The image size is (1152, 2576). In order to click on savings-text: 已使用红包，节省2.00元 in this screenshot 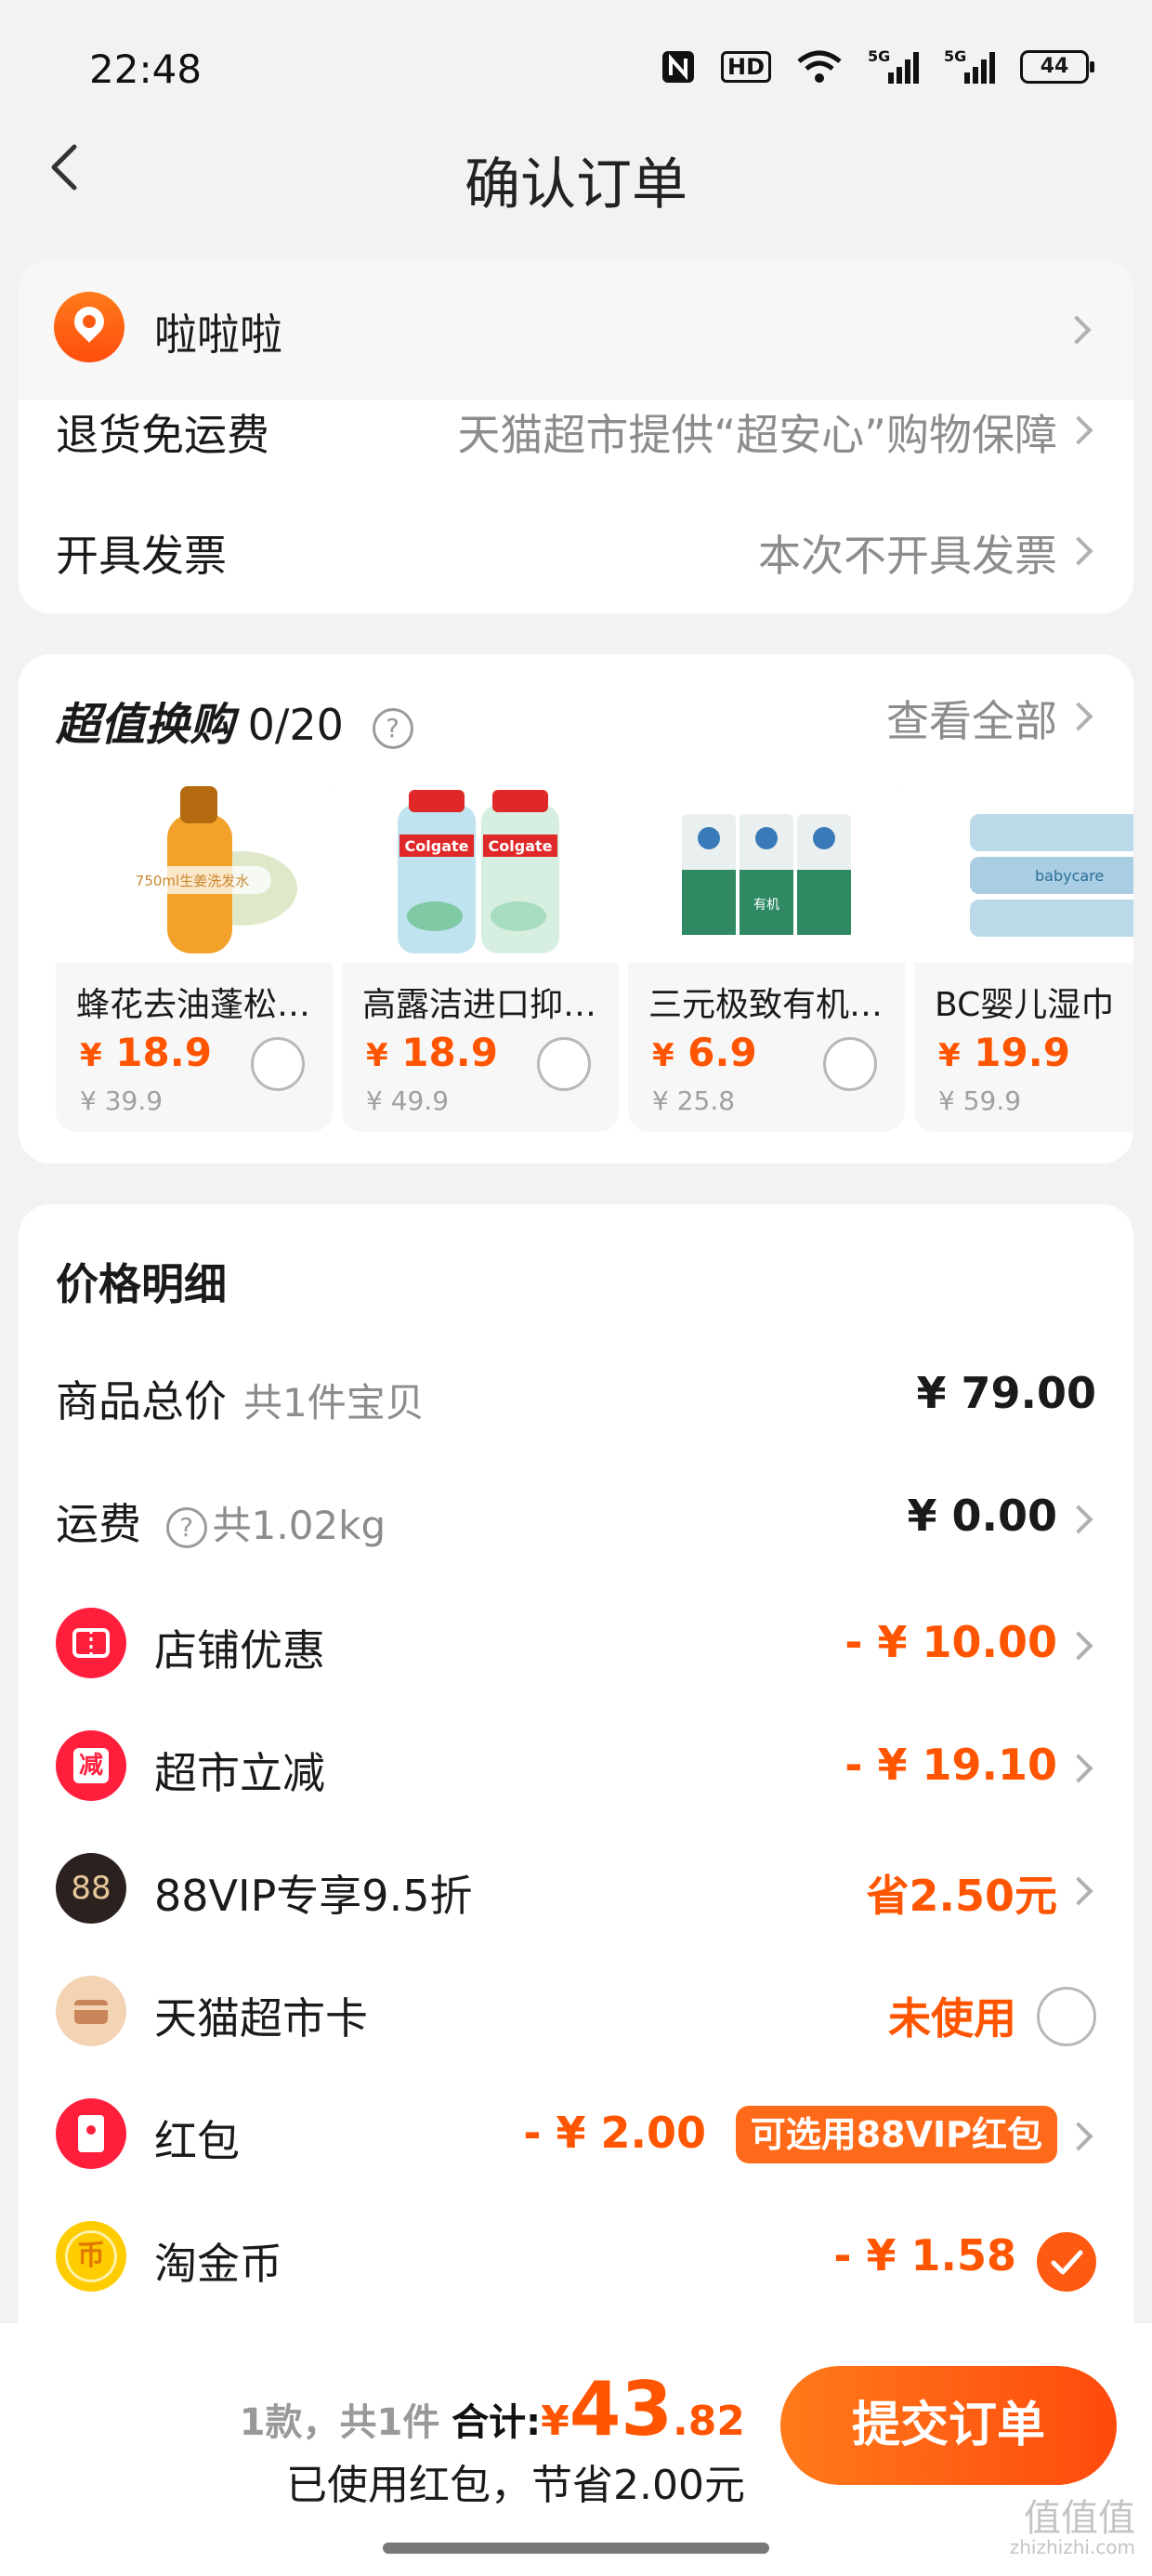, I will do `click(515, 2485)`.